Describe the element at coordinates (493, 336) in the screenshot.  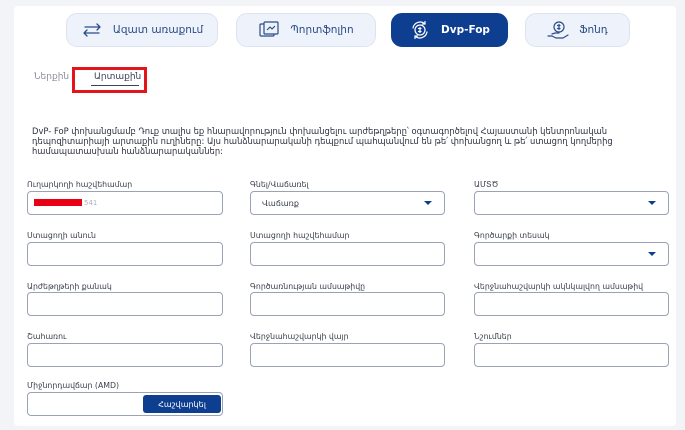
I see `notes-label: Նշումներ` at that location.